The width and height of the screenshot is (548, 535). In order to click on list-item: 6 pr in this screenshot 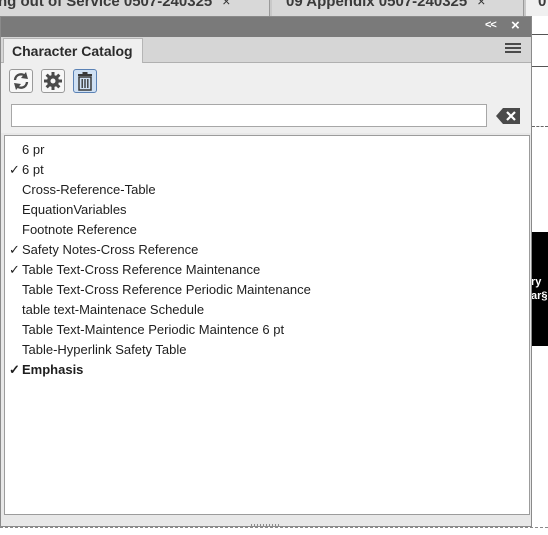, I will do `click(267, 150)`.